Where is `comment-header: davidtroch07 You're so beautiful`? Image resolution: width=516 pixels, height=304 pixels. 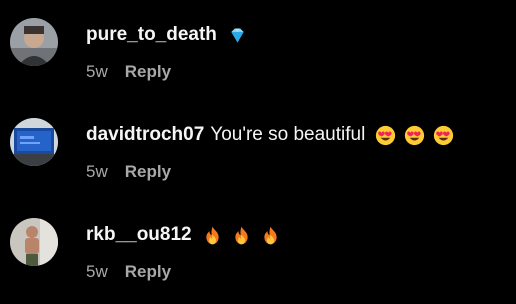 comment-header: davidtroch07 You're so beautiful is located at coordinates (274, 135).